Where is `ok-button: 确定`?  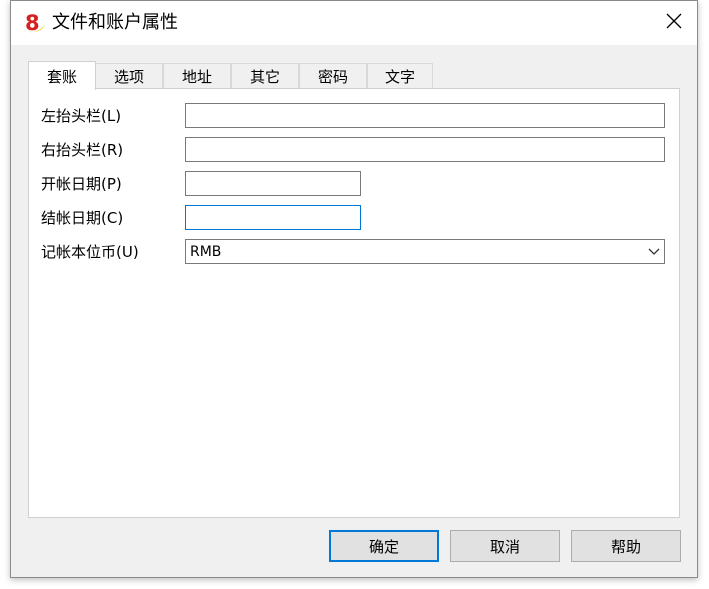
ok-button: 确定 is located at coordinates (384, 546).